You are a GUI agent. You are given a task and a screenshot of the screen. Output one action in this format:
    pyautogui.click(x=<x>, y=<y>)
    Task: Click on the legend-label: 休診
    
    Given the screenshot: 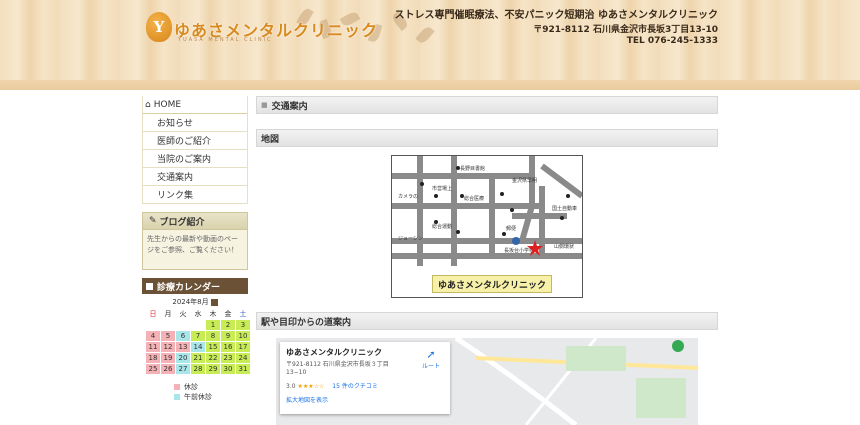 What is the action you would take?
    pyautogui.click(x=191, y=387)
    